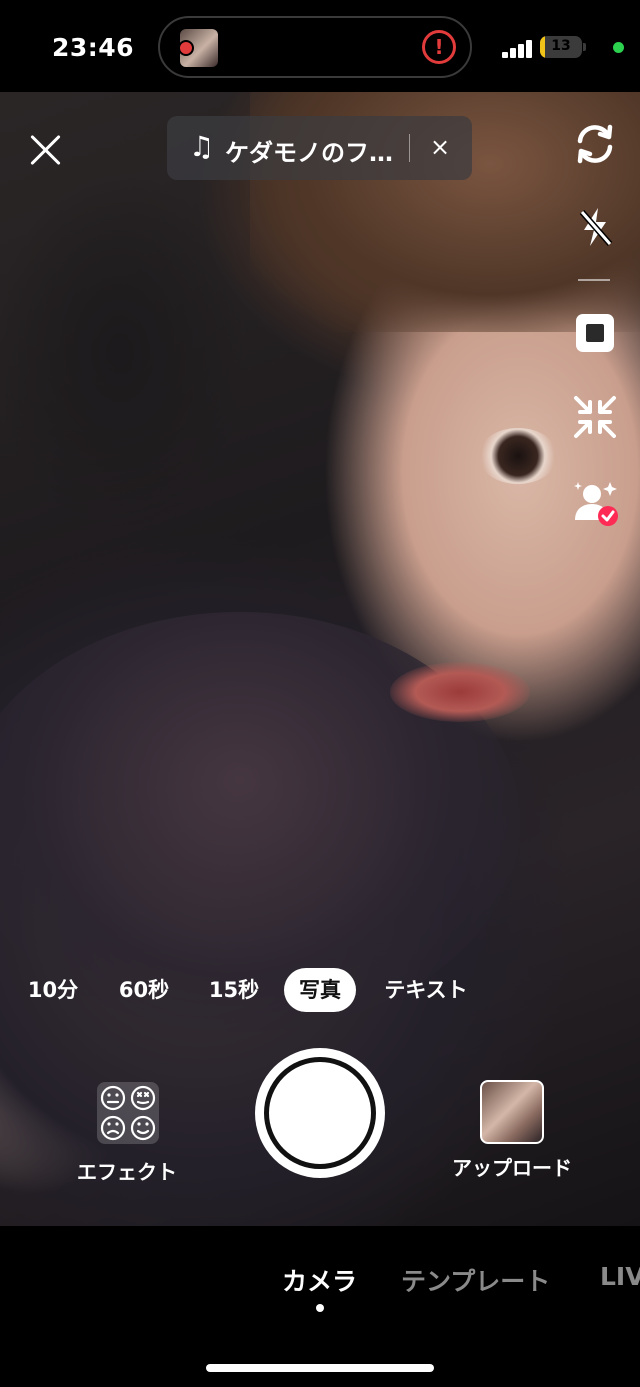 This screenshot has width=640, height=1387. What do you see at coordinates (93, 47) in the screenshot?
I see `status-time: 23:46` at bounding box center [93, 47].